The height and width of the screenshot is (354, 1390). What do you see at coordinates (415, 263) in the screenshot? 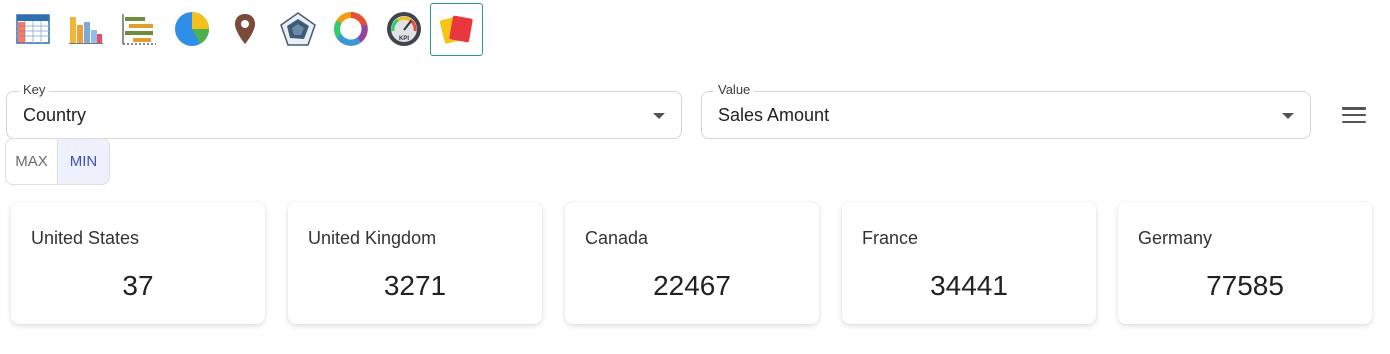
I see `country-card: United Kingdom 3271` at bounding box center [415, 263].